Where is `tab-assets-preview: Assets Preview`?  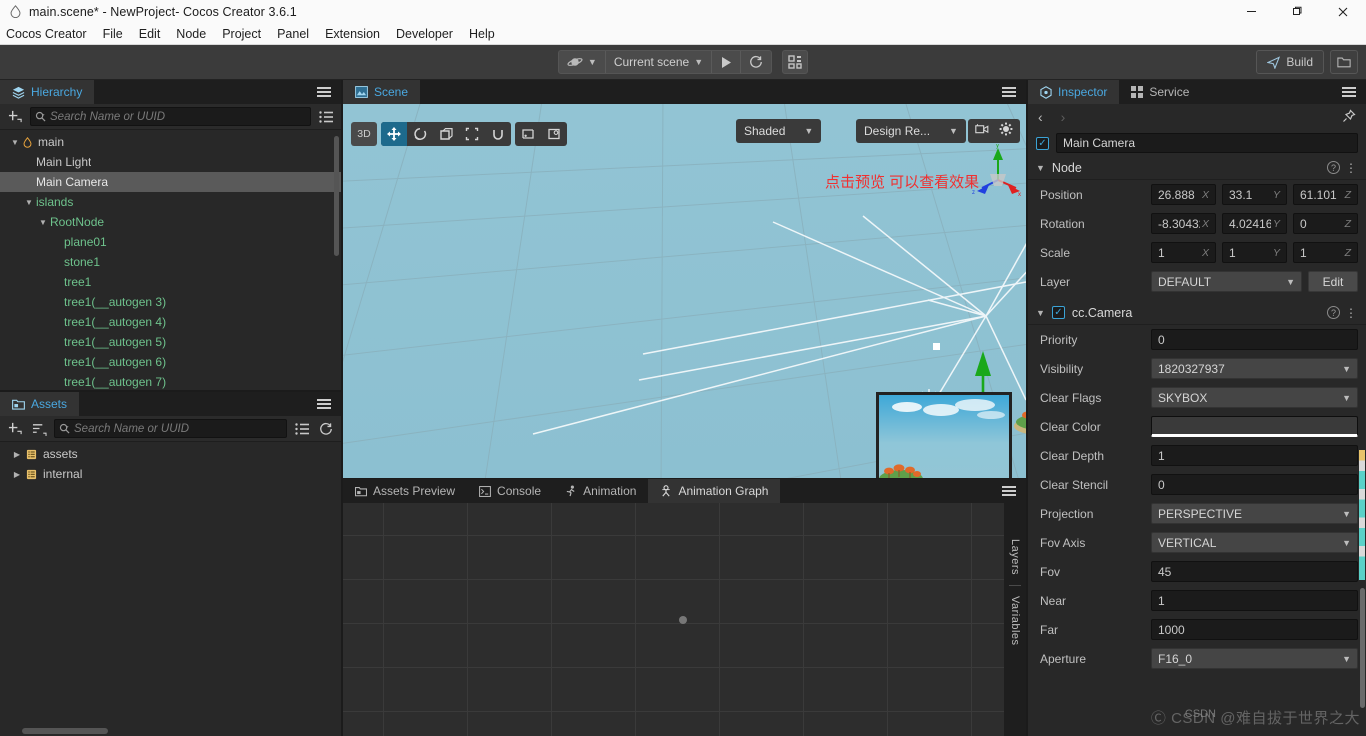 tab-assets-preview: Assets Preview is located at coordinates (405, 491).